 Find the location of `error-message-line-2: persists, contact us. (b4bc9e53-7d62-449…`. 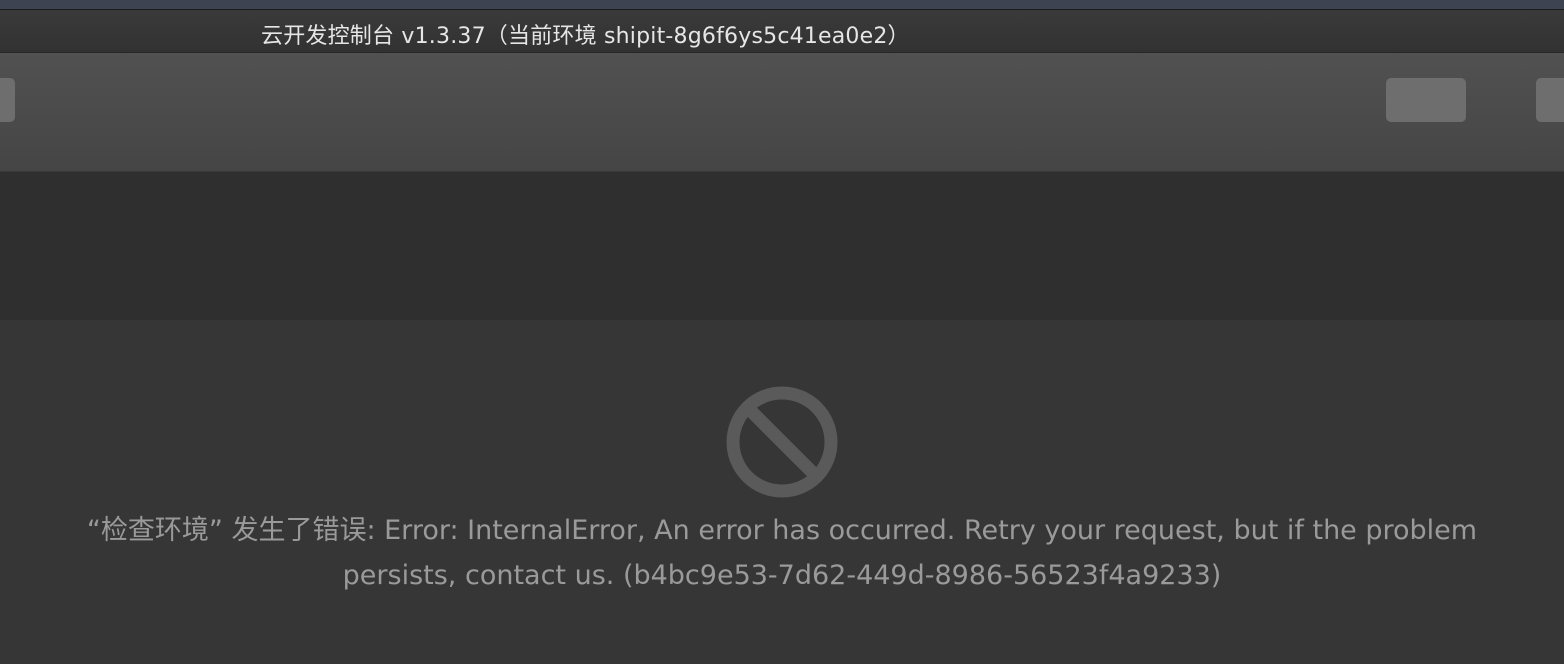

error-message-line-2: persists, contact us. (b4bc9e53-7d62-449… is located at coordinates (782, 575).